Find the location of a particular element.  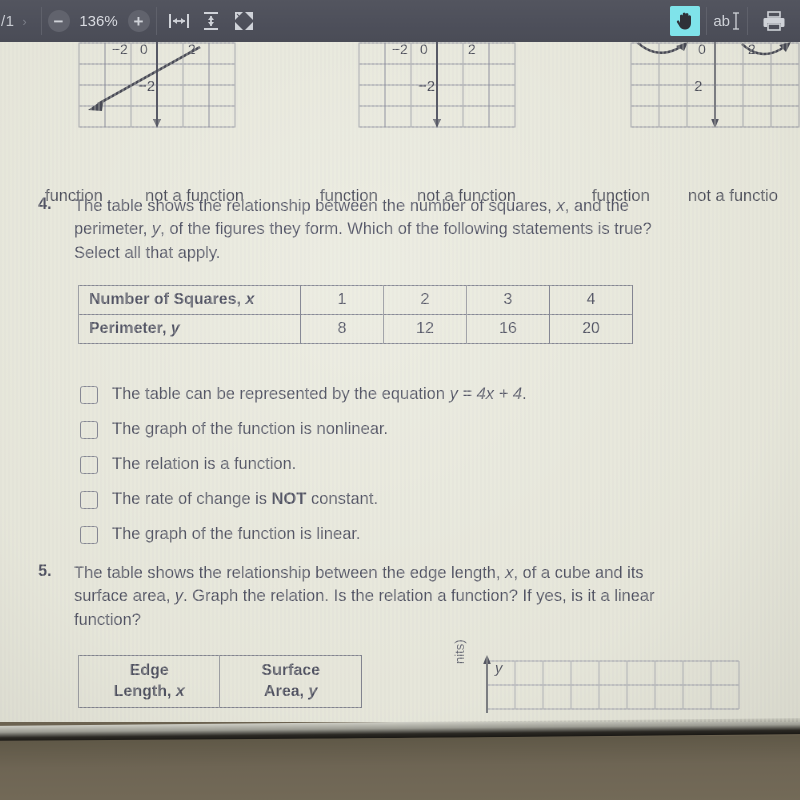

zoom-out-button: − is located at coordinates (58, 21).